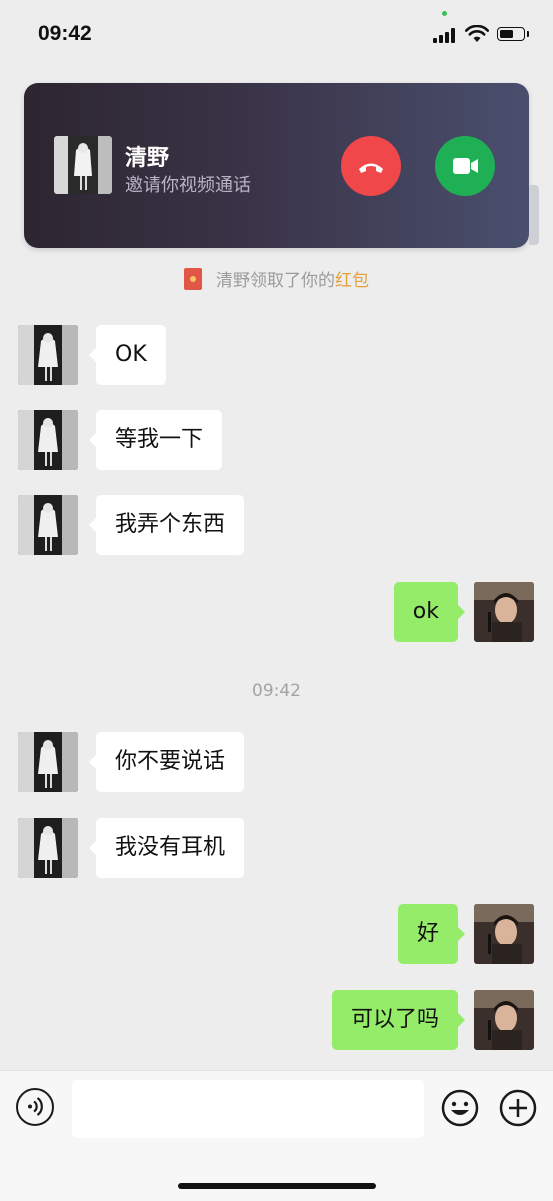  Describe the element at coordinates (127, 355) in the screenshot. I see `message-bubble-incoming: OK` at that location.